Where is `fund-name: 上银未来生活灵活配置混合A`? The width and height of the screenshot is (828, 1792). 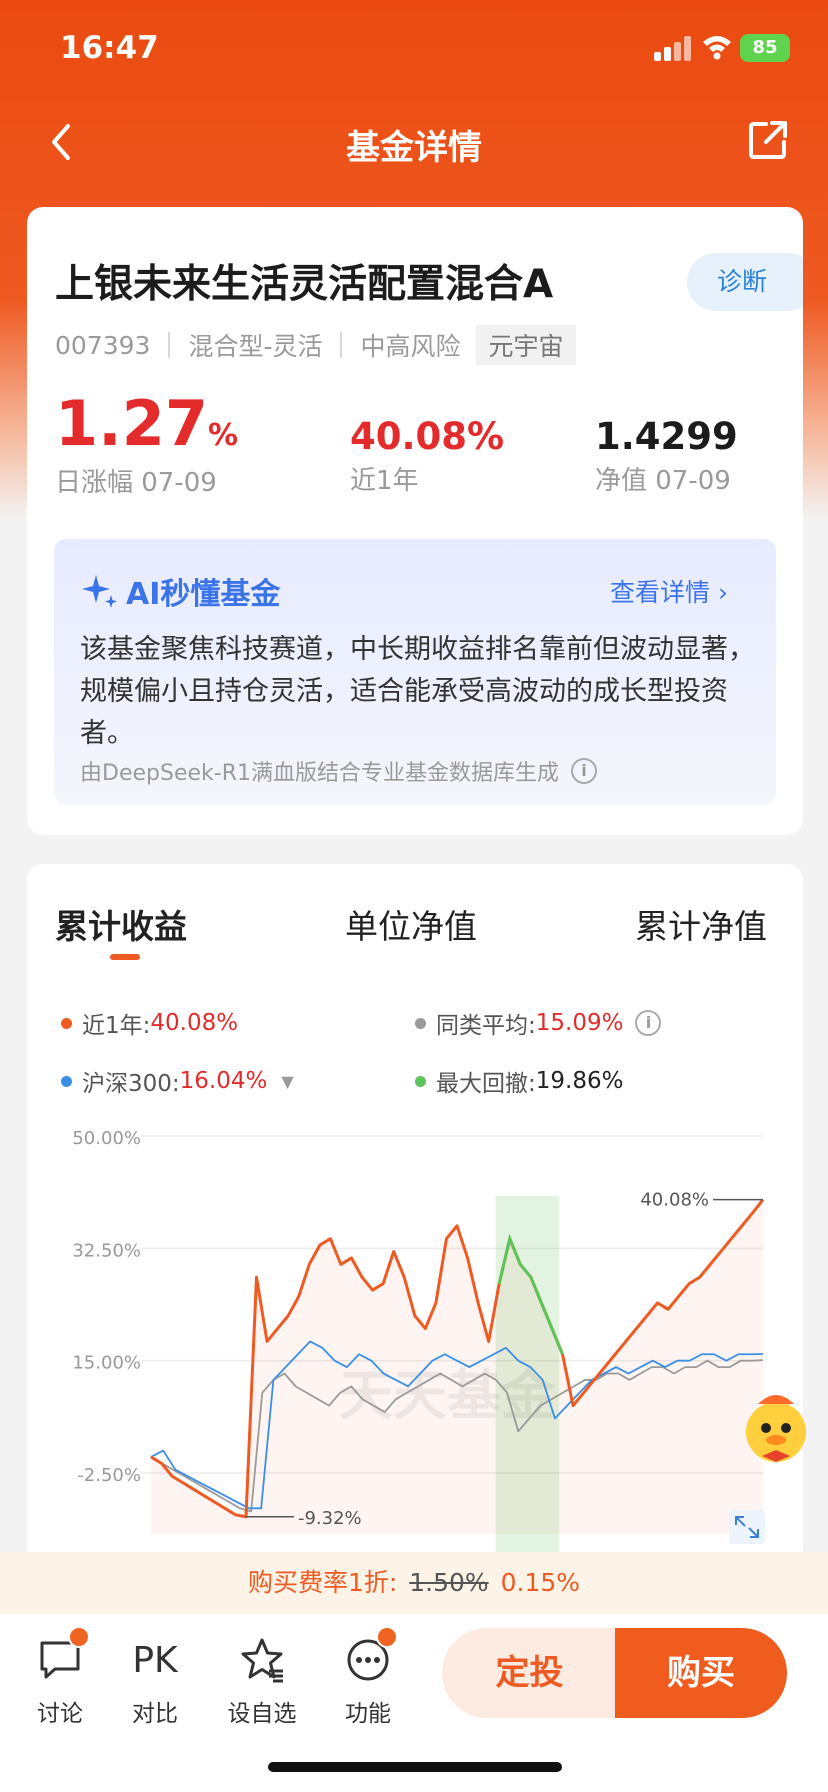
fund-name: 上银未来生活灵活配置混合A is located at coordinates (304, 284).